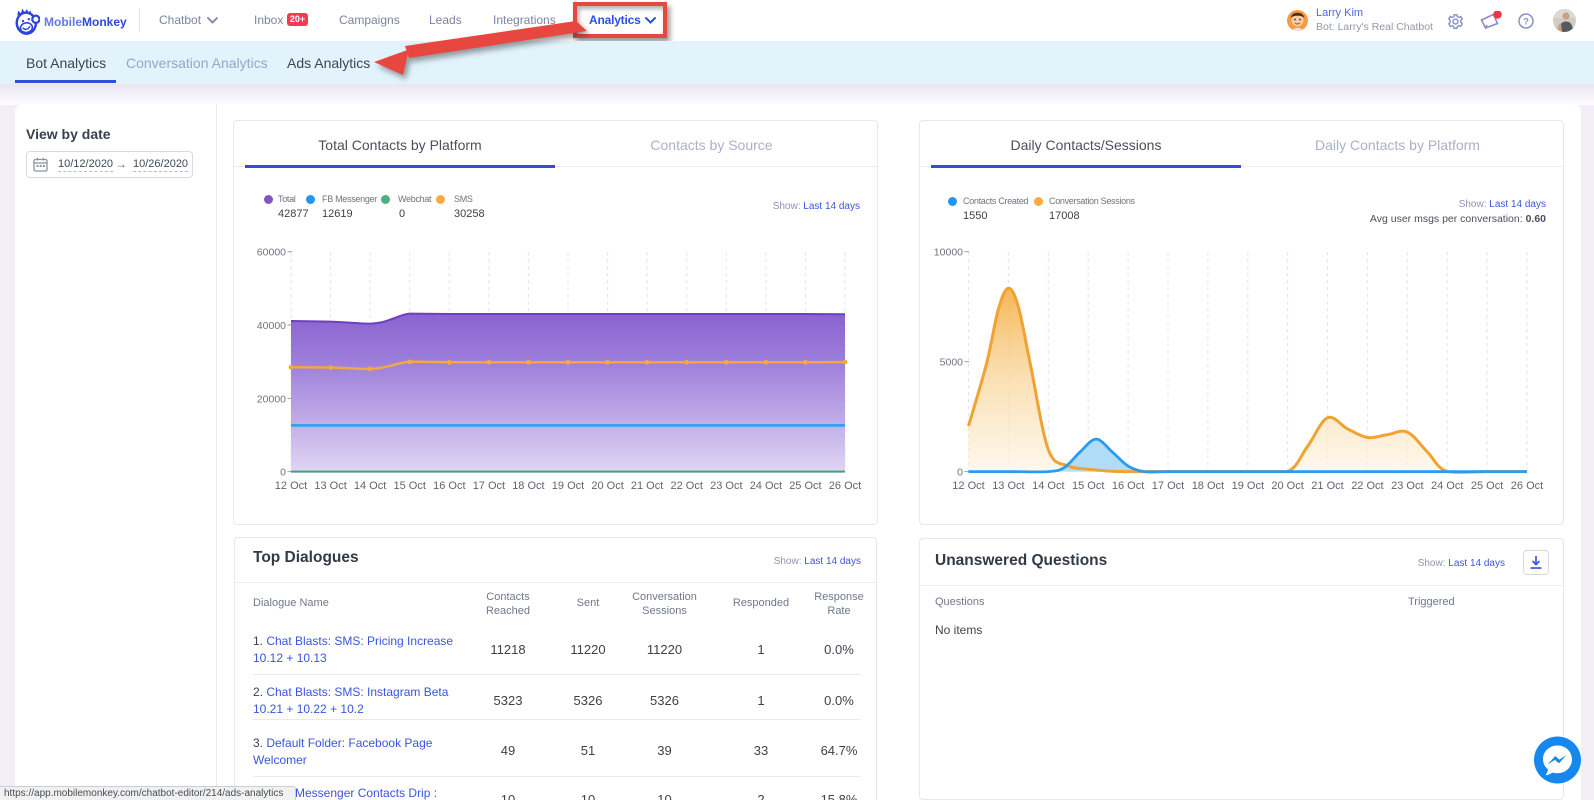 The height and width of the screenshot is (800, 1594). What do you see at coordinates (271, 253) in the screenshot?
I see `svg-text: 60000` at bounding box center [271, 253].